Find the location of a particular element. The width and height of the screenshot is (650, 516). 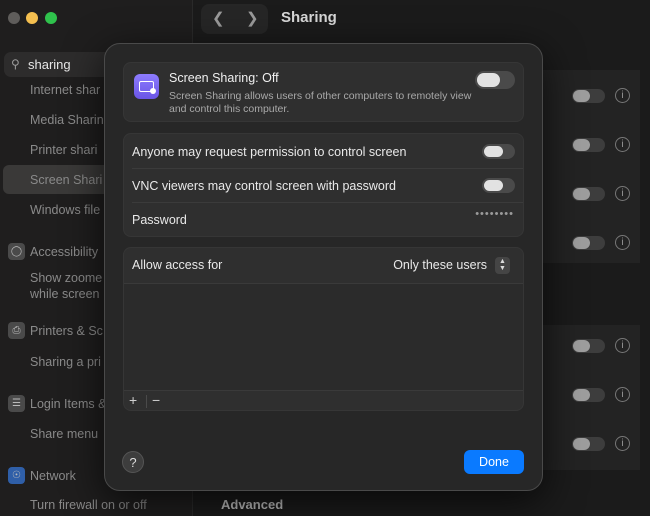

advanced-button: Advanced is located at coordinates (252, 504).